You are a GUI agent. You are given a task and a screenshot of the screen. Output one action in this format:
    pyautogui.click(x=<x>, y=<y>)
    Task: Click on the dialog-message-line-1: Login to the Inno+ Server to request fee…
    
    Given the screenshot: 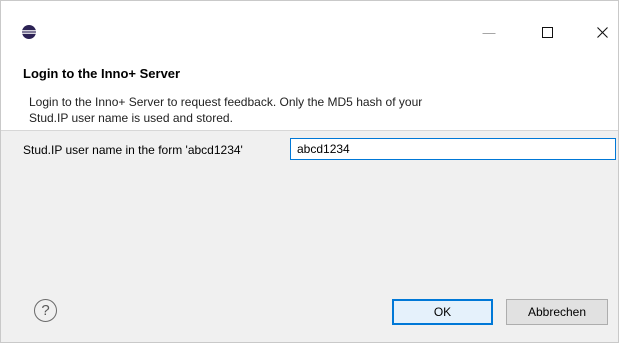 What is the action you would take?
    pyautogui.click(x=226, y=102)
    